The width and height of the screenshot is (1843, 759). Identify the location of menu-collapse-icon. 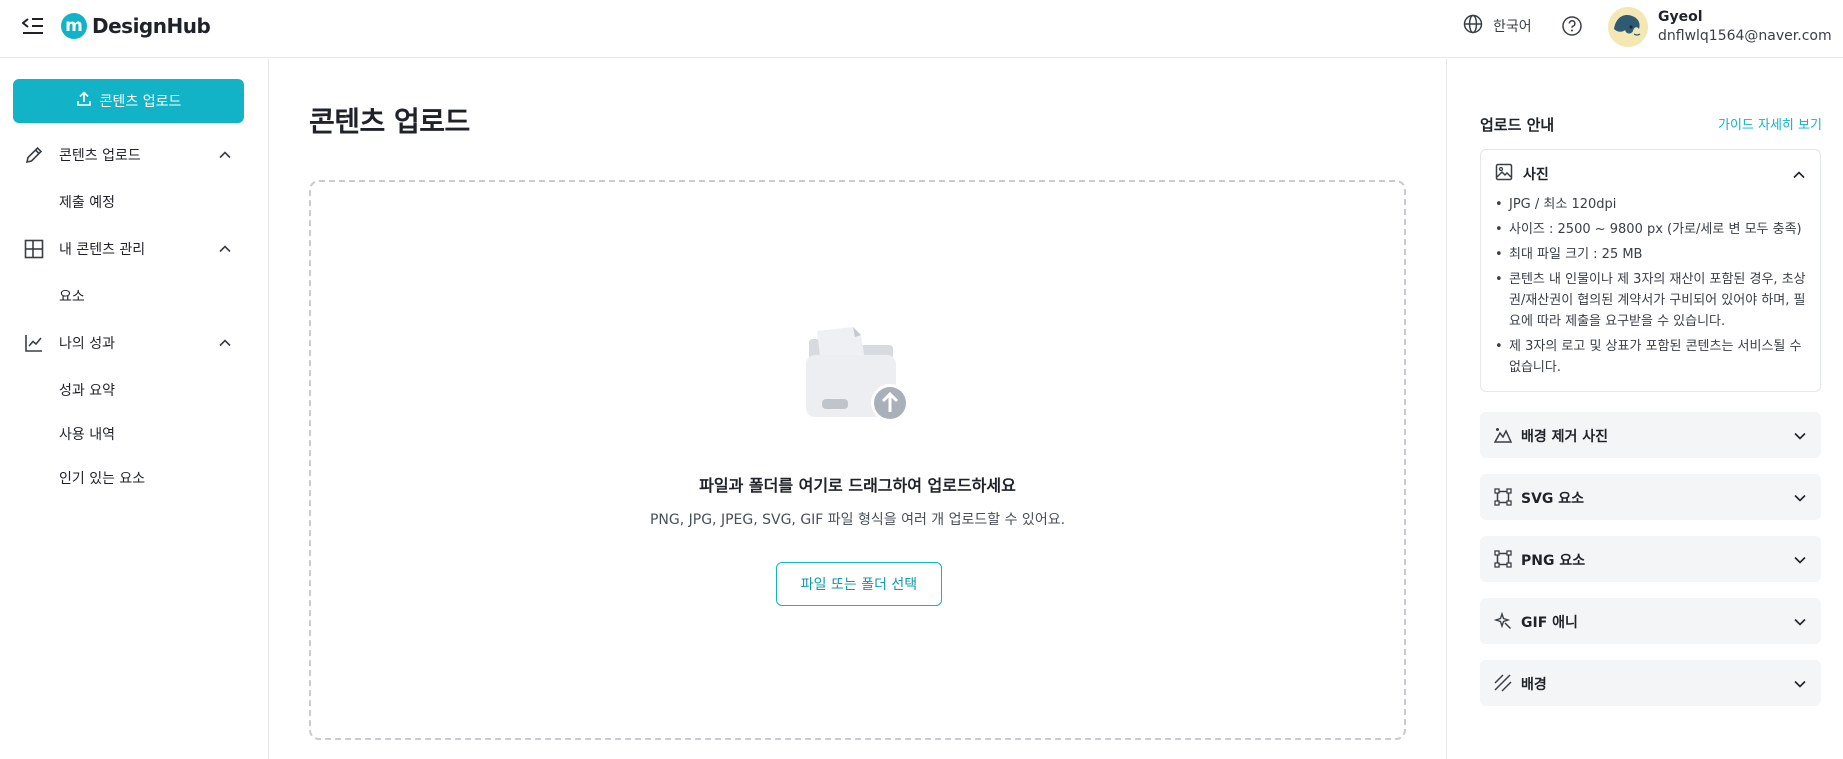
(33, 26).